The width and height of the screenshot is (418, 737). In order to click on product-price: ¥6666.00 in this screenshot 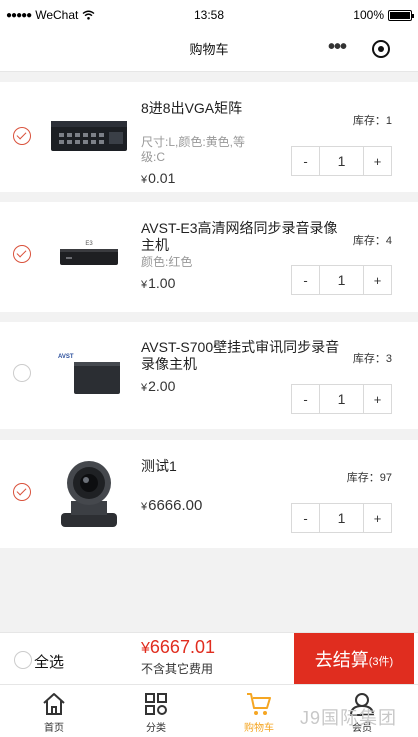, I will do `click(171, 505)`.